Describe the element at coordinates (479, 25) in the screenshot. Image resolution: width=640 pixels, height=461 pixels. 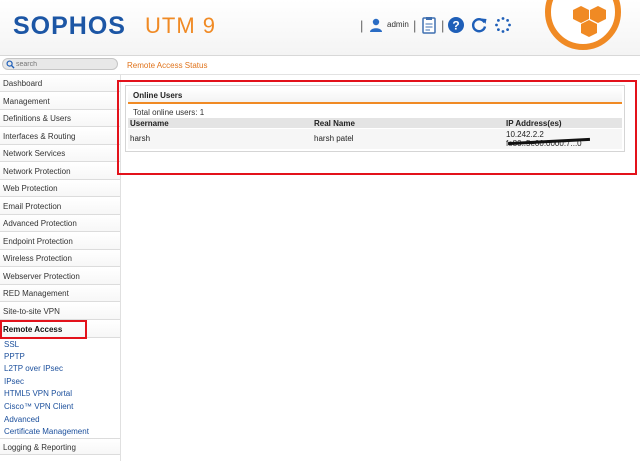
I see `refresh-icon` at that location.